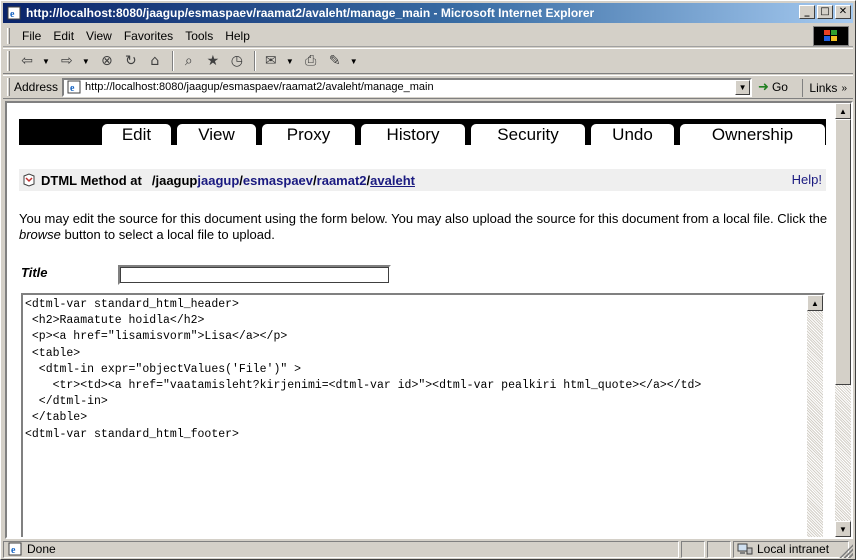  Describe the element at coordinates (99, 36) in the screenshot. I see `menu-view: View` at that location.